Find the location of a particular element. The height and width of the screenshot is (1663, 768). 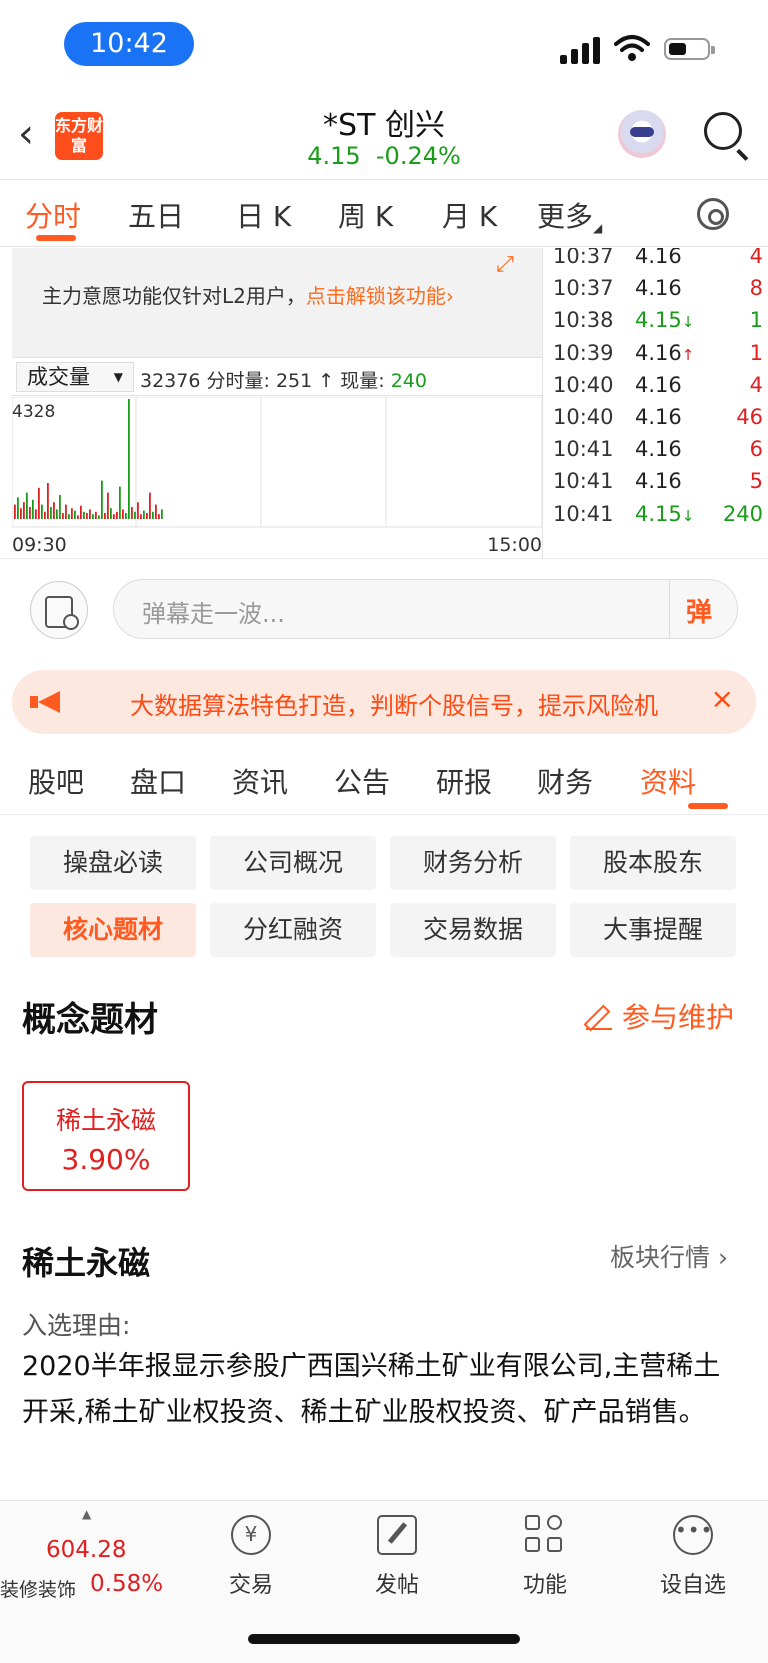

pencil-icon is located at coordinates (599, 1017).